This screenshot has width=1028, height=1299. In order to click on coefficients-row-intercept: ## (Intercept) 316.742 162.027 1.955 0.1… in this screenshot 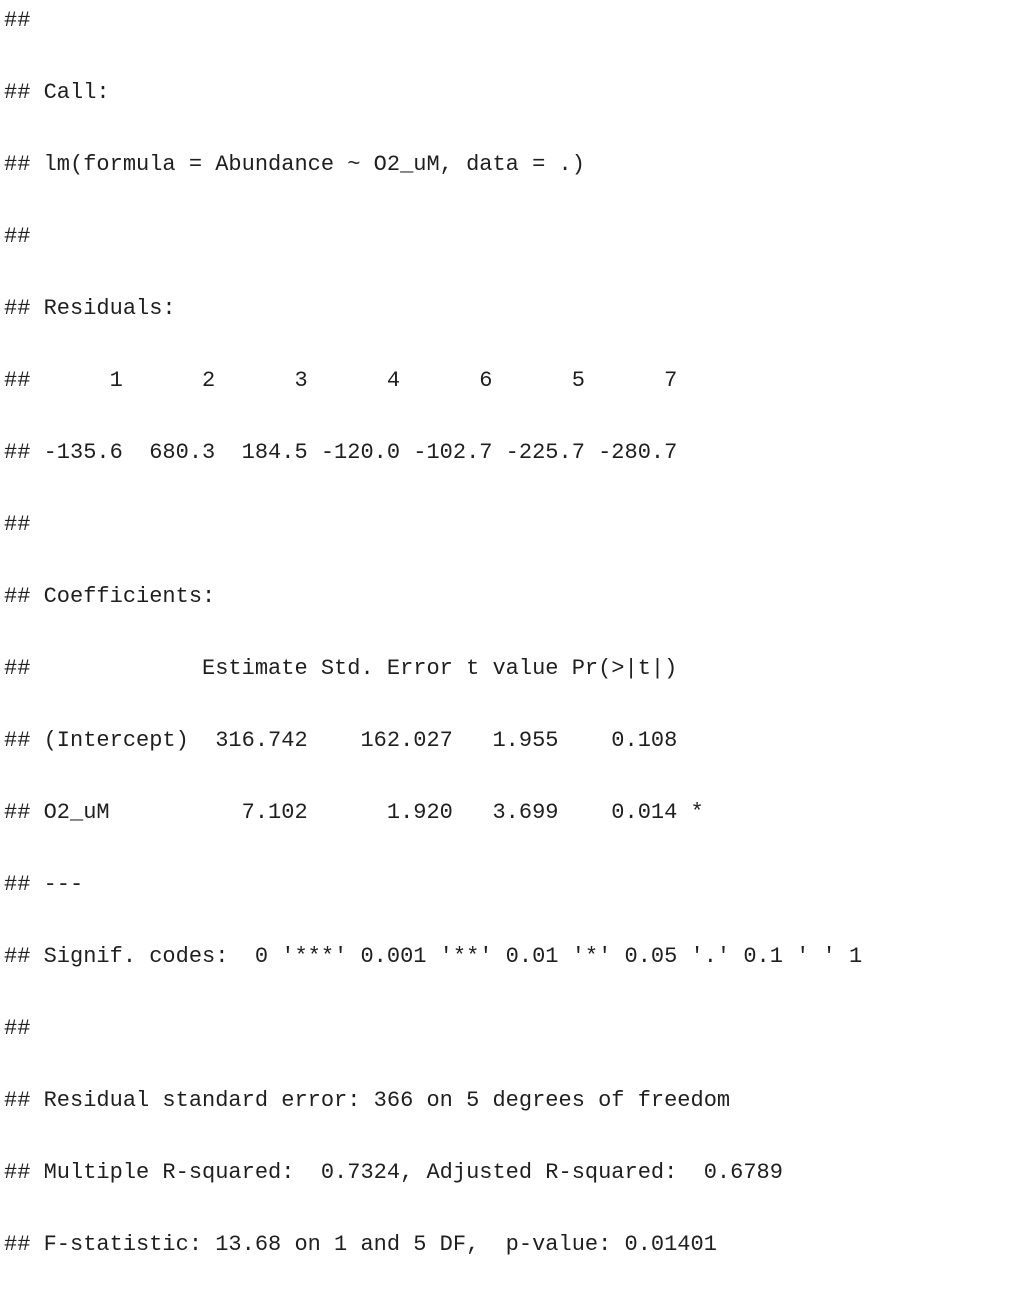, I will do `click(341, 740)`.